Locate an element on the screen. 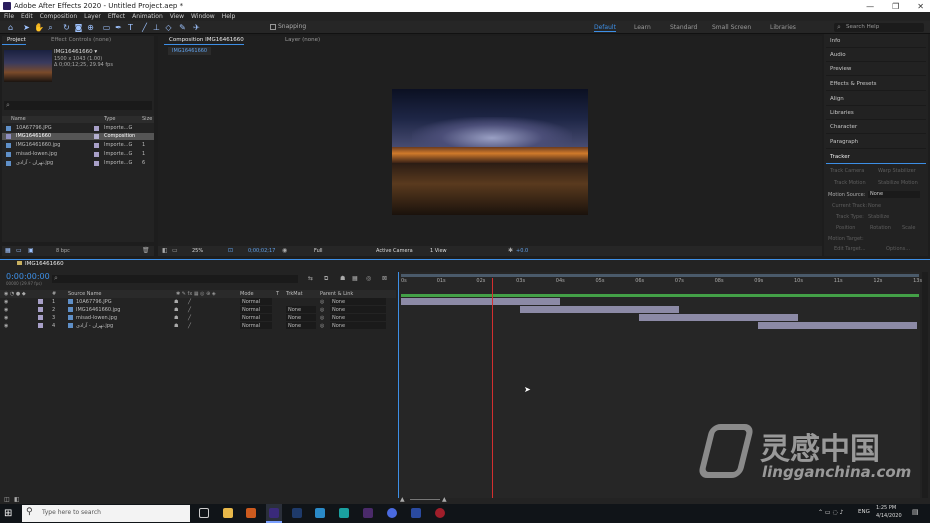 This screenshot has height=523, width=930. roto-brush-tool-icon: ✎ is located at coordinates (182, 27).